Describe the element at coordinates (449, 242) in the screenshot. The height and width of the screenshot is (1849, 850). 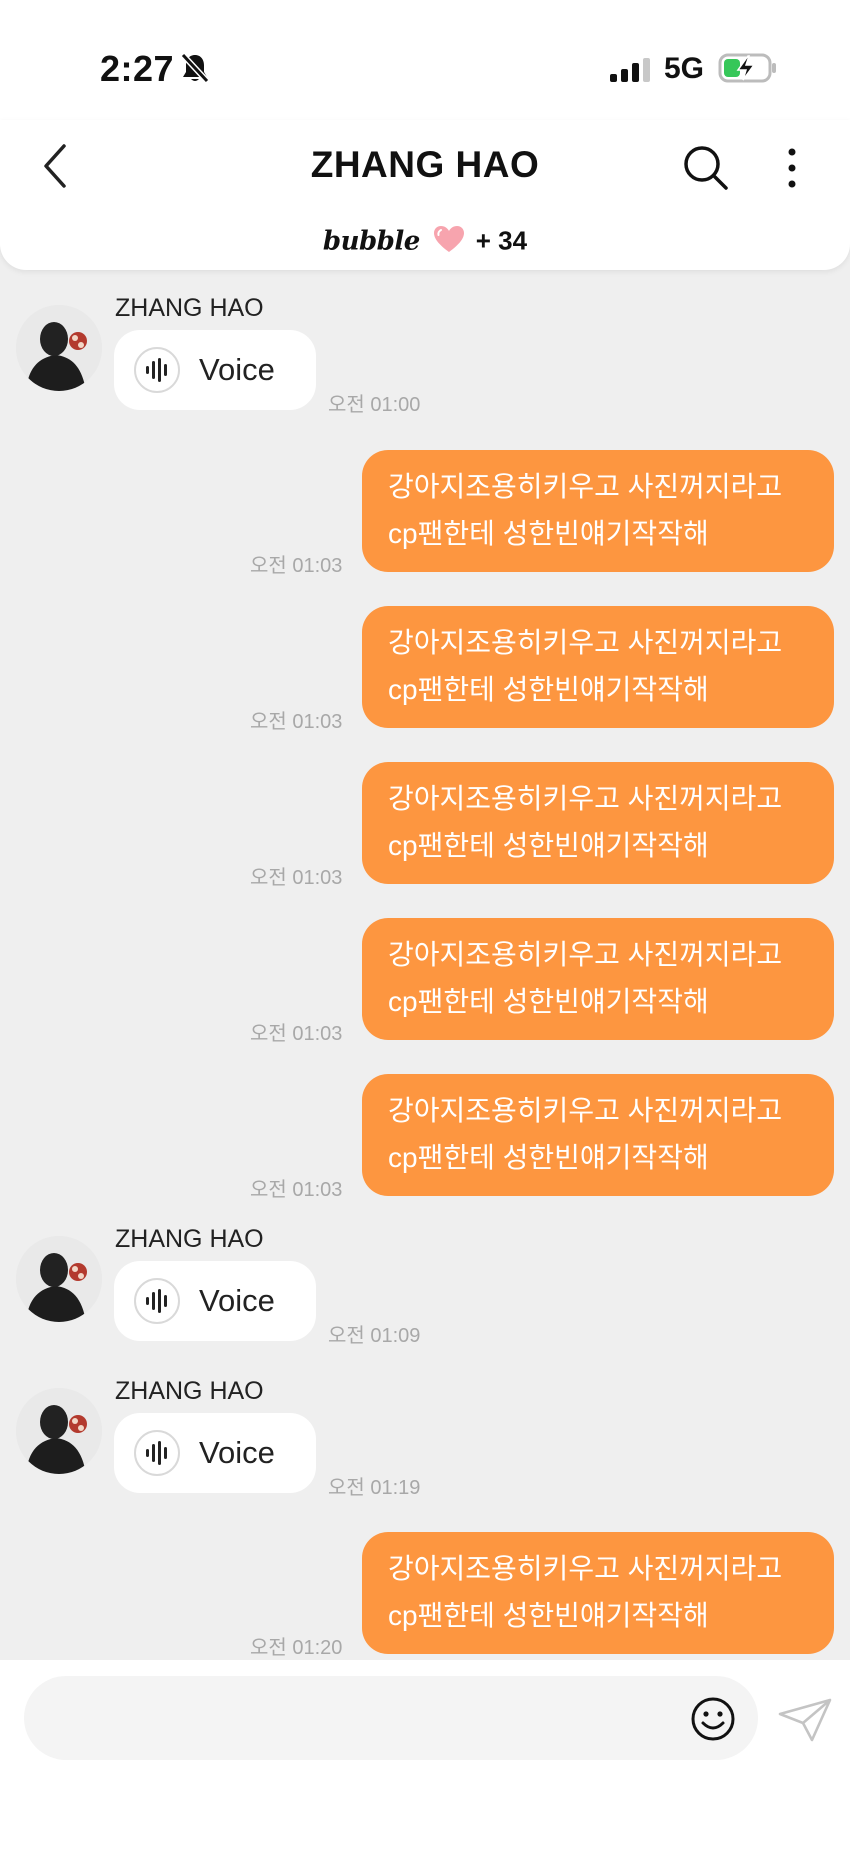
I see `heart-icon` at that location.